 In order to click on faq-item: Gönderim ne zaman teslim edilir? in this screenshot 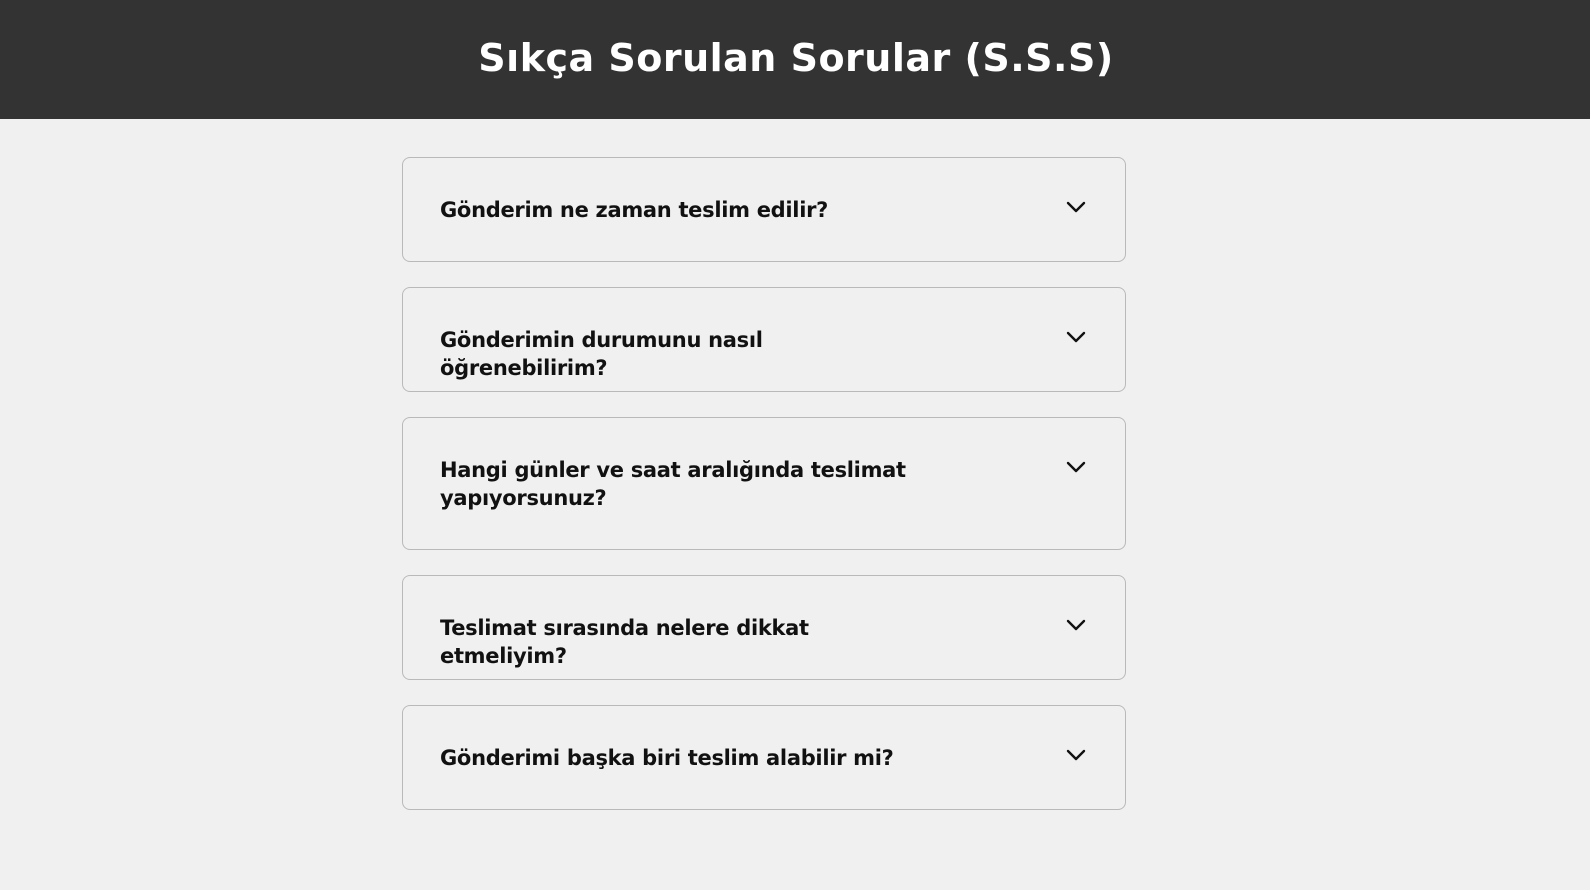, I will do `click(764, 209)`.